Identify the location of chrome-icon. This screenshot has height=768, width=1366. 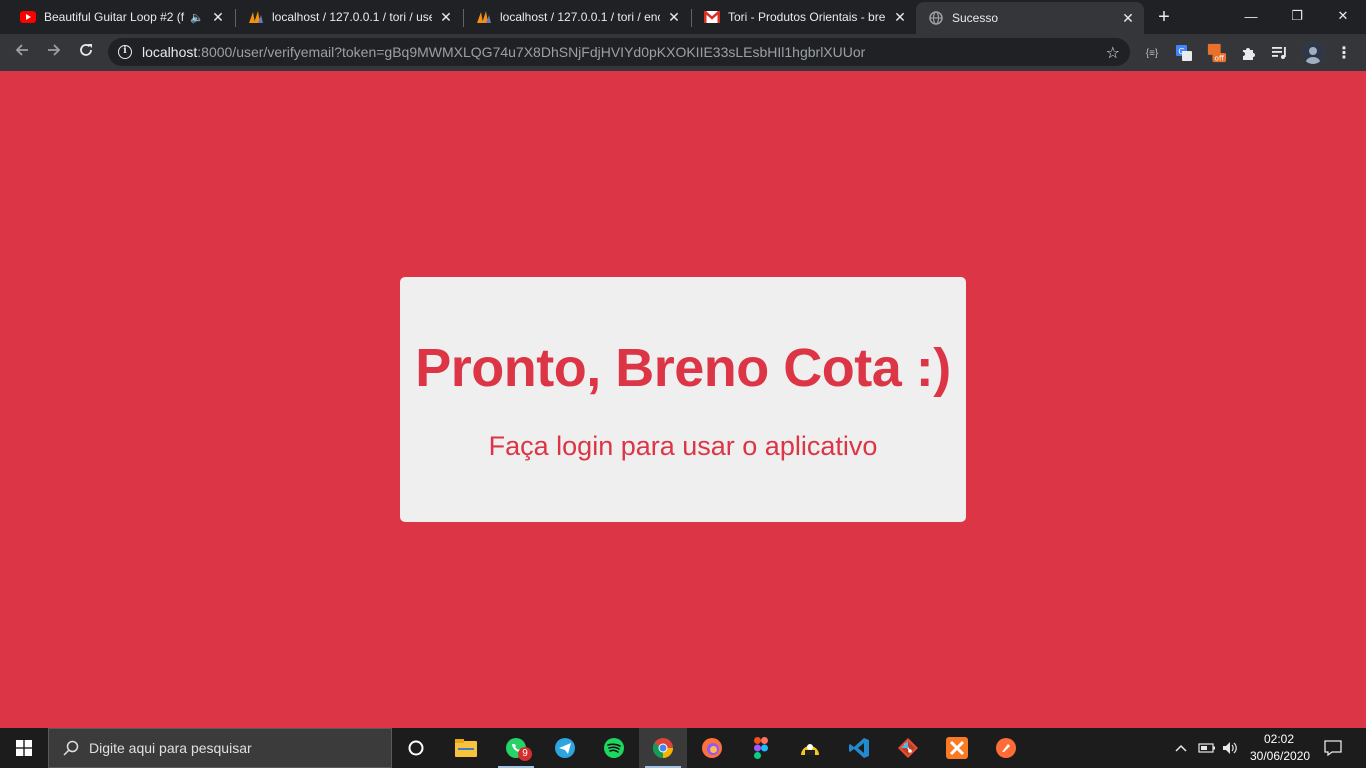
(663, 748).